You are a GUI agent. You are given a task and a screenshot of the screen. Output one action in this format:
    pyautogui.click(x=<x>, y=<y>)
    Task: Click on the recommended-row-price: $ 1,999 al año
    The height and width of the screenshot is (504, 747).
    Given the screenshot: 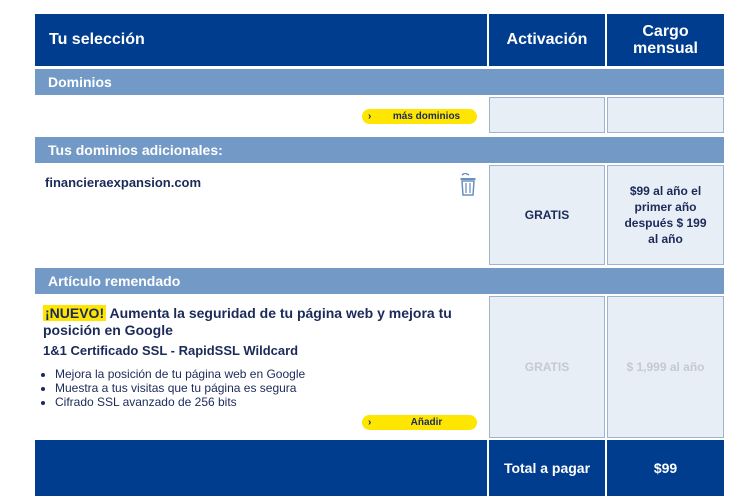 What is the action you would take?
    pyautogui.click(x=665, y=367)
    